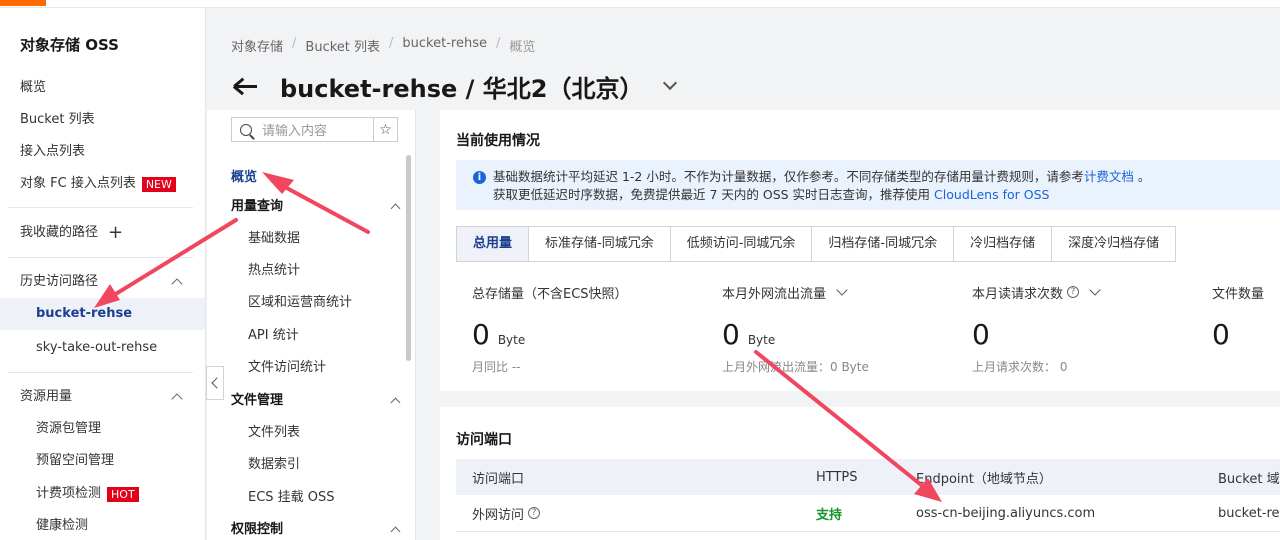 Image resolution: width=1280 pixels, height=540 pixels. What do you see at coordinates (46, 397) in the screenshot?
I see `sidebar-group-resources: 资源用量` at bounding box center [46, 397].